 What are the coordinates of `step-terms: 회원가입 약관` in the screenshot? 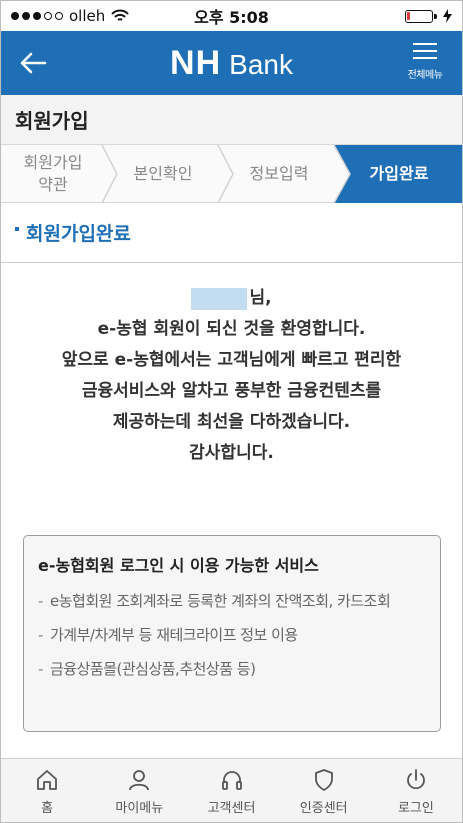 It's located at (53, 174).